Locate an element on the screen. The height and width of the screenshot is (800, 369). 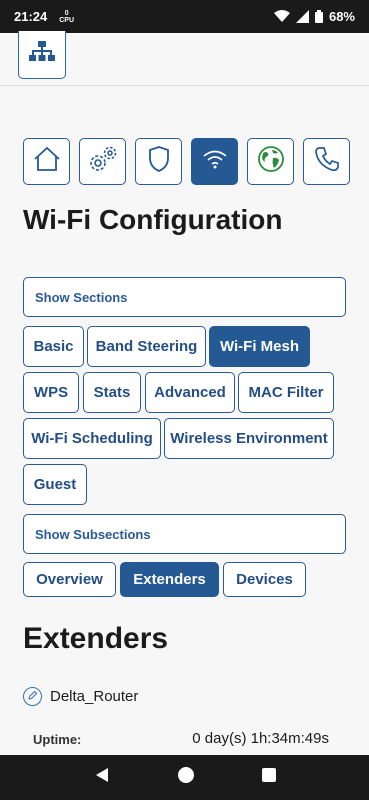
section-title: Extenders is located at coordinates (96, 638).